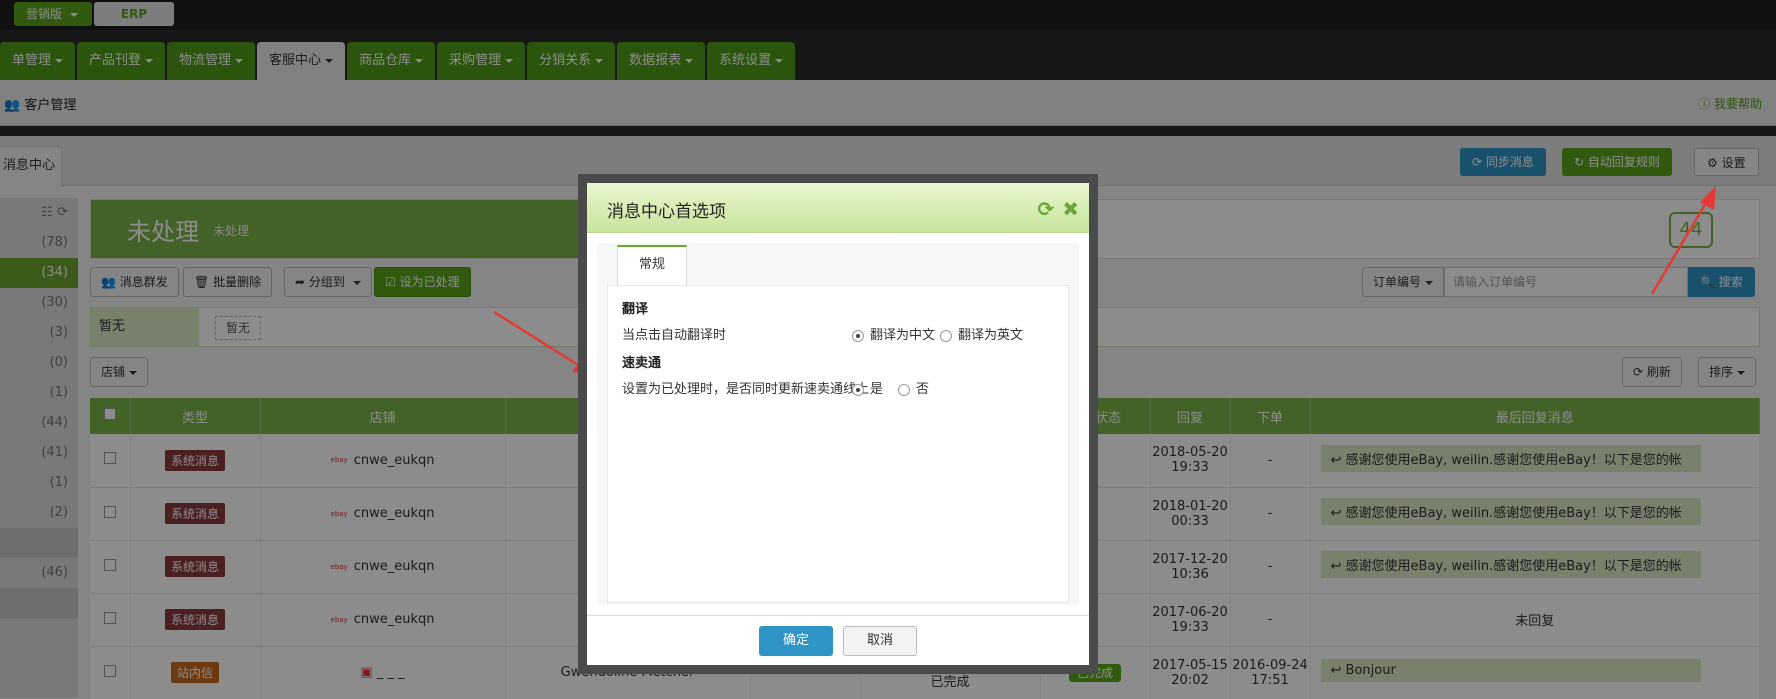  What do you see at coordinates (893, 333) in the screenshot?
I see `option-translate-cn: 翻译为中文` at bounding box center [893, 333].